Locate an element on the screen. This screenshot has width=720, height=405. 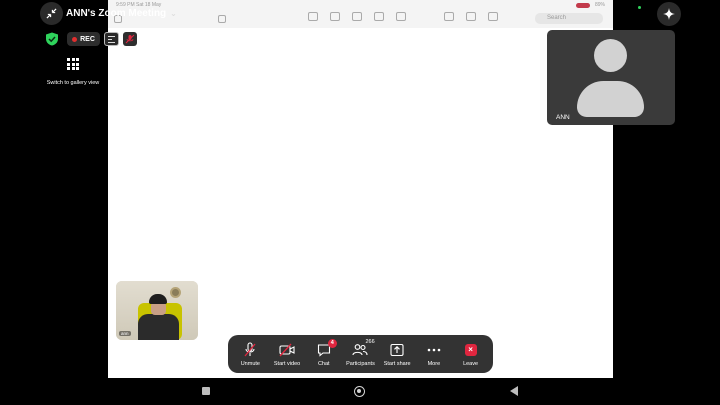
connection-indicator is located at coordinates (639, 7).